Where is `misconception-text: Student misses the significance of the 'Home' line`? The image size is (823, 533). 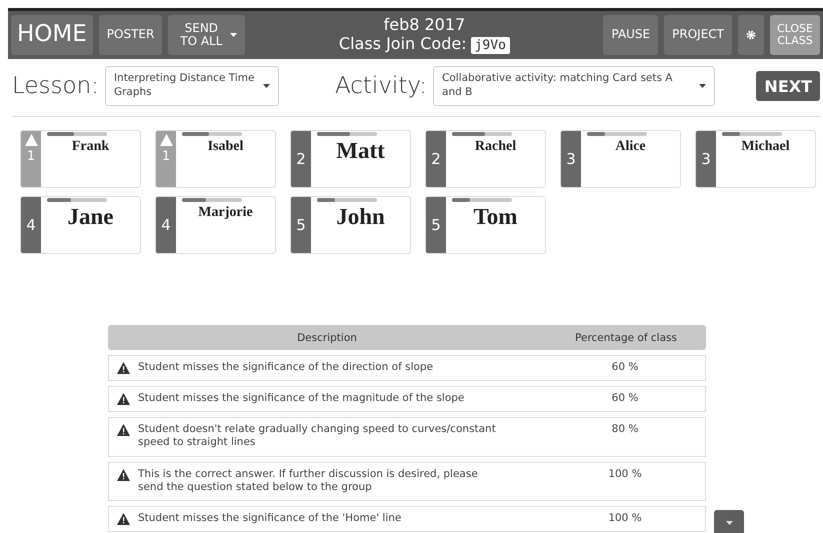
misconception-text: Student misses the significance of the 'Home' line is located at coordinates (270, 518).